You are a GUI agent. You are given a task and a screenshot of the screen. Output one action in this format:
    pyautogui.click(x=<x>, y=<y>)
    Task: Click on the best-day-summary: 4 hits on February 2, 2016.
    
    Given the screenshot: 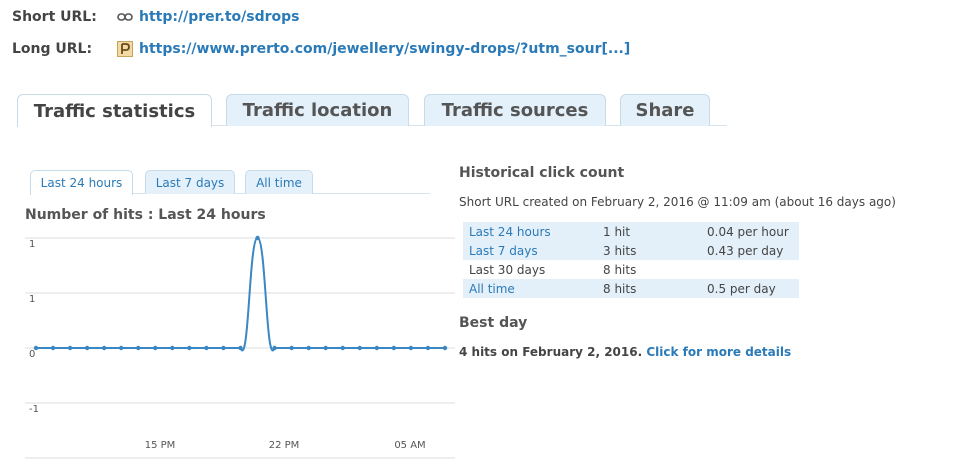 What is the action you would take?
    pyautogui.click(x=551, y=352)
    